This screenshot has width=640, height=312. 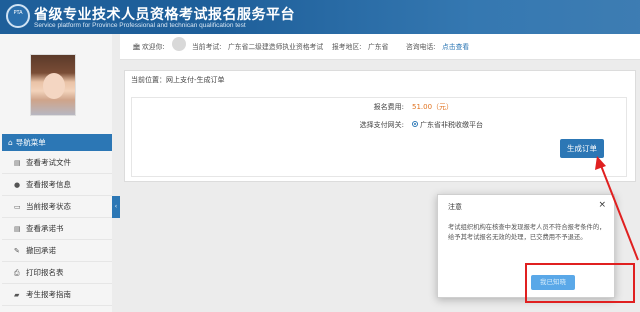 What do you see at coordinates (580, 283) in the screenshot?
I see `annotation-highlight-box` at bounding box center [580, 283].